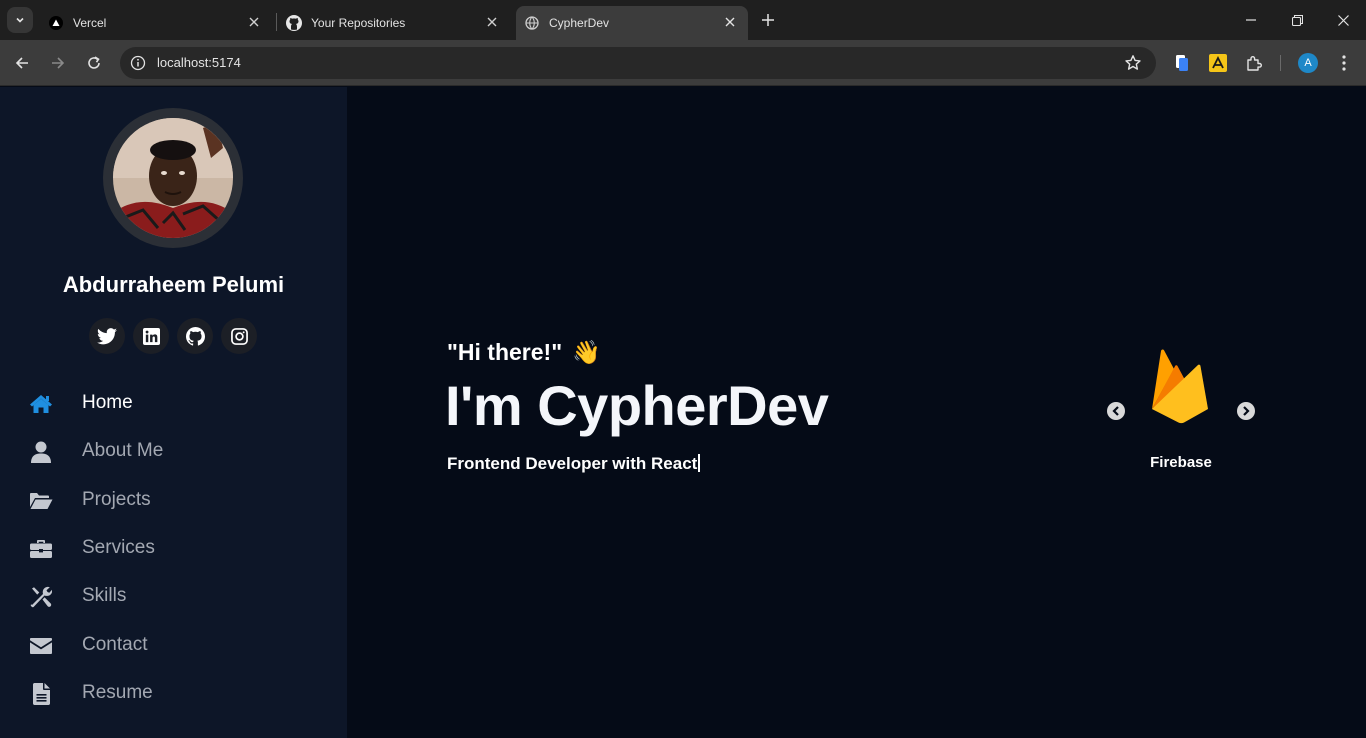  I want to click on tools-icon, so click(41, 597).